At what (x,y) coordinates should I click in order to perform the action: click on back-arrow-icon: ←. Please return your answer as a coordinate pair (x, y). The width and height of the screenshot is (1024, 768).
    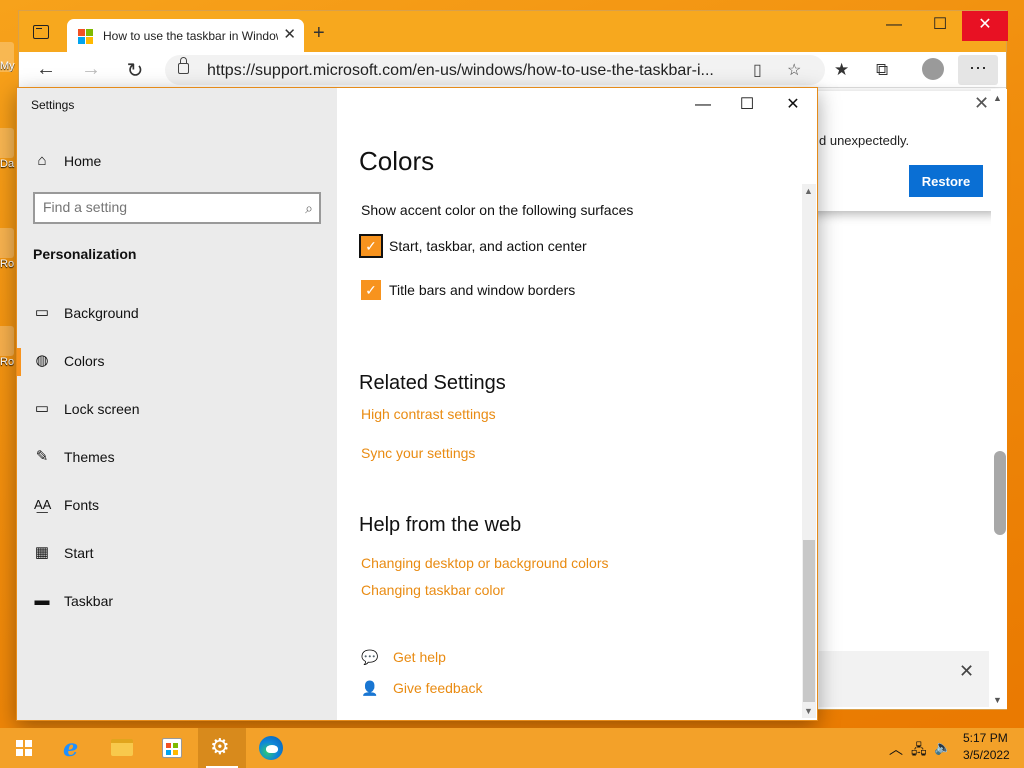
    Looking at the image, I should click on (46, 69).